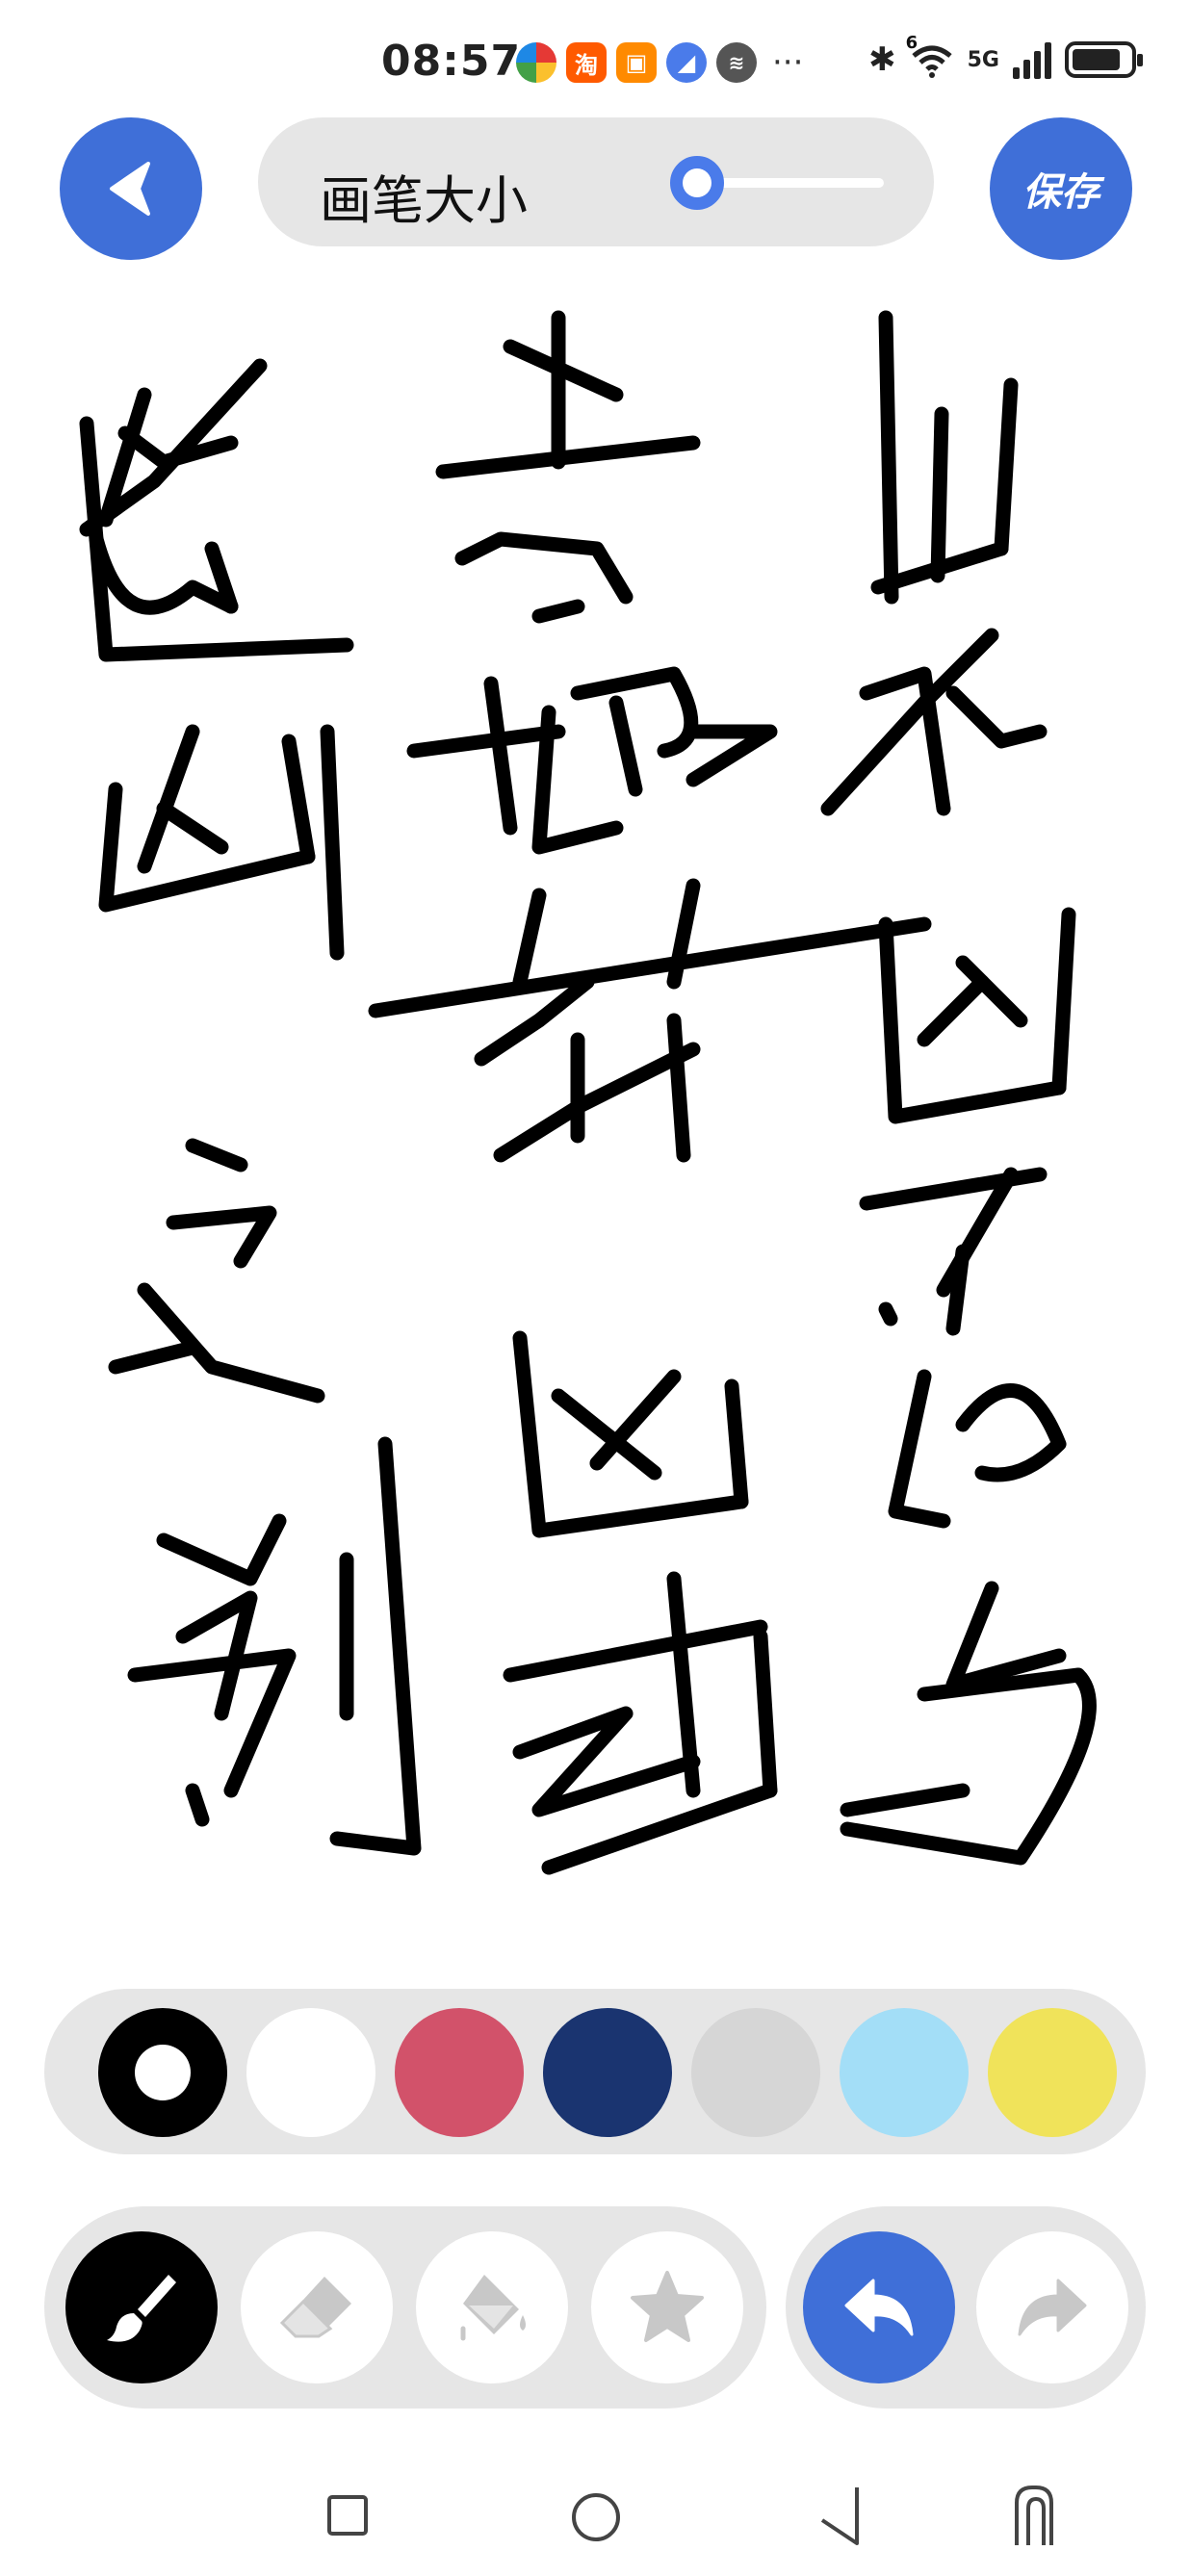 The width and height of the screenshot is (1190, 2576). I want to click on voice-icon: ≋, so click(737, 63).